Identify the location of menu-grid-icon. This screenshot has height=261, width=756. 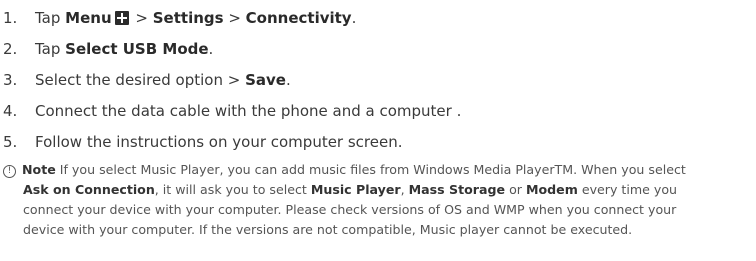
(121, 18).